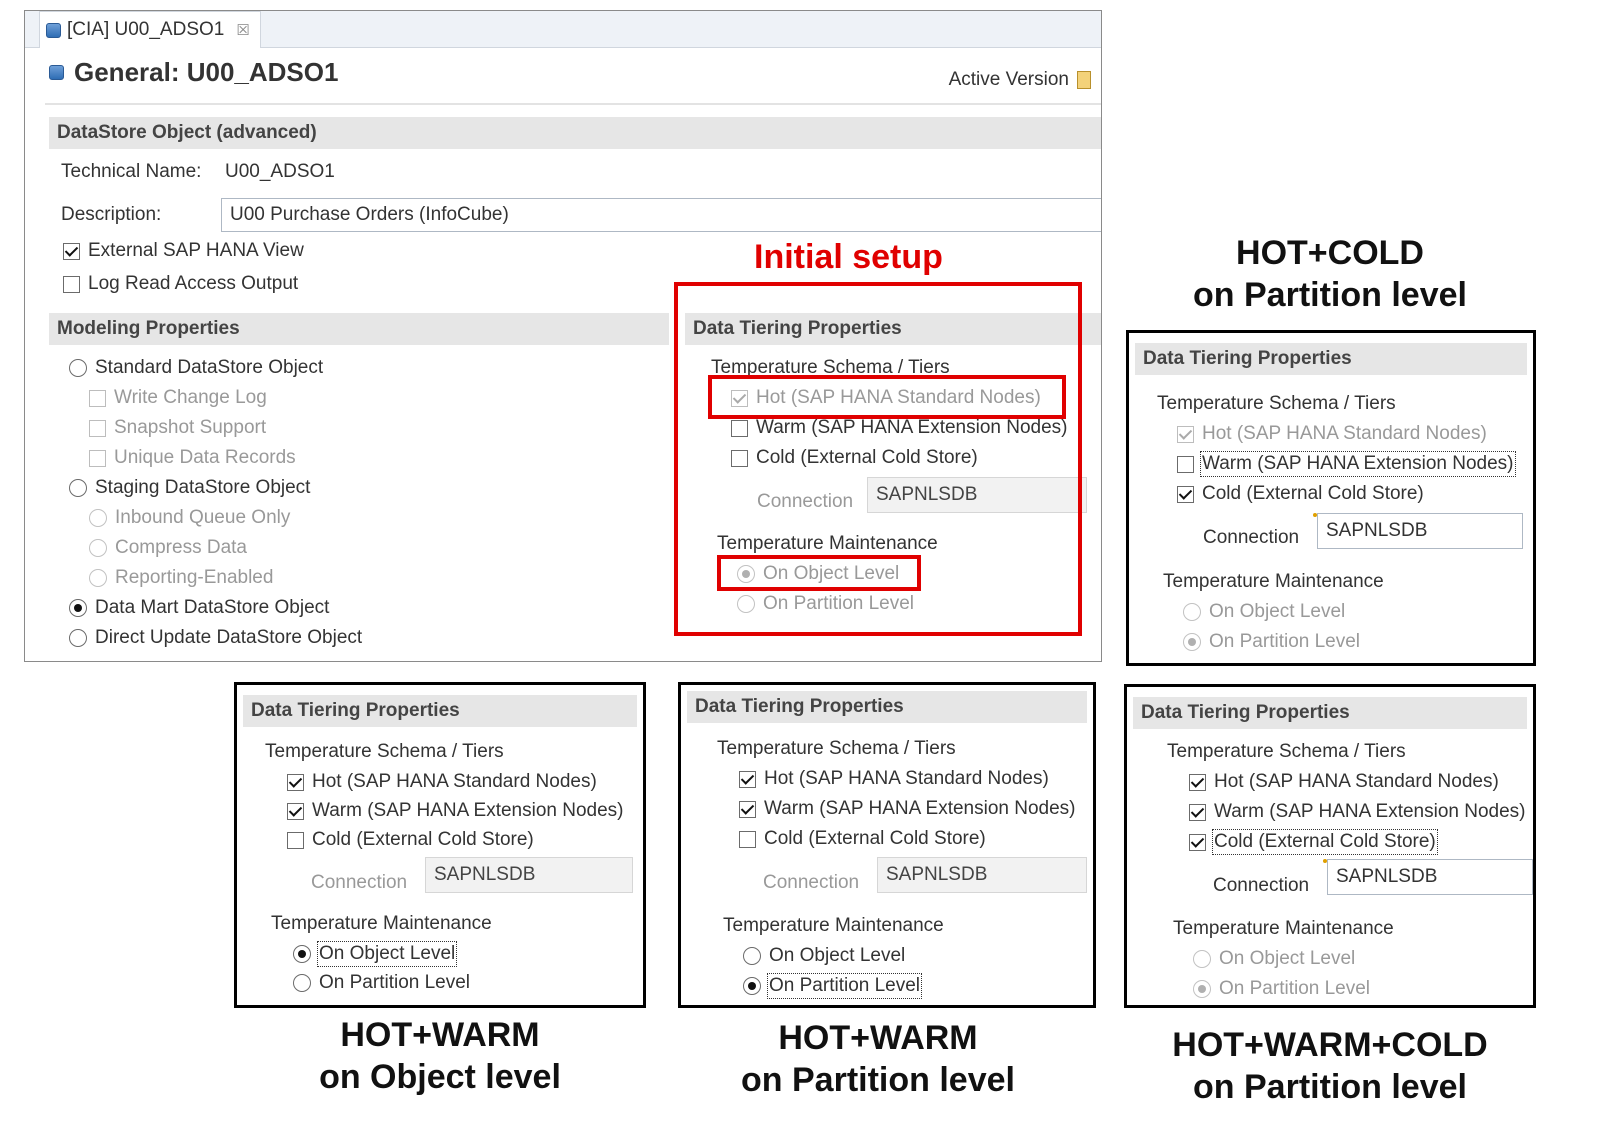 The image size is (1600, 1132). I want to click on checkbox-label: Warm (SAP HANA Extension Nodes), so click(468, 810).